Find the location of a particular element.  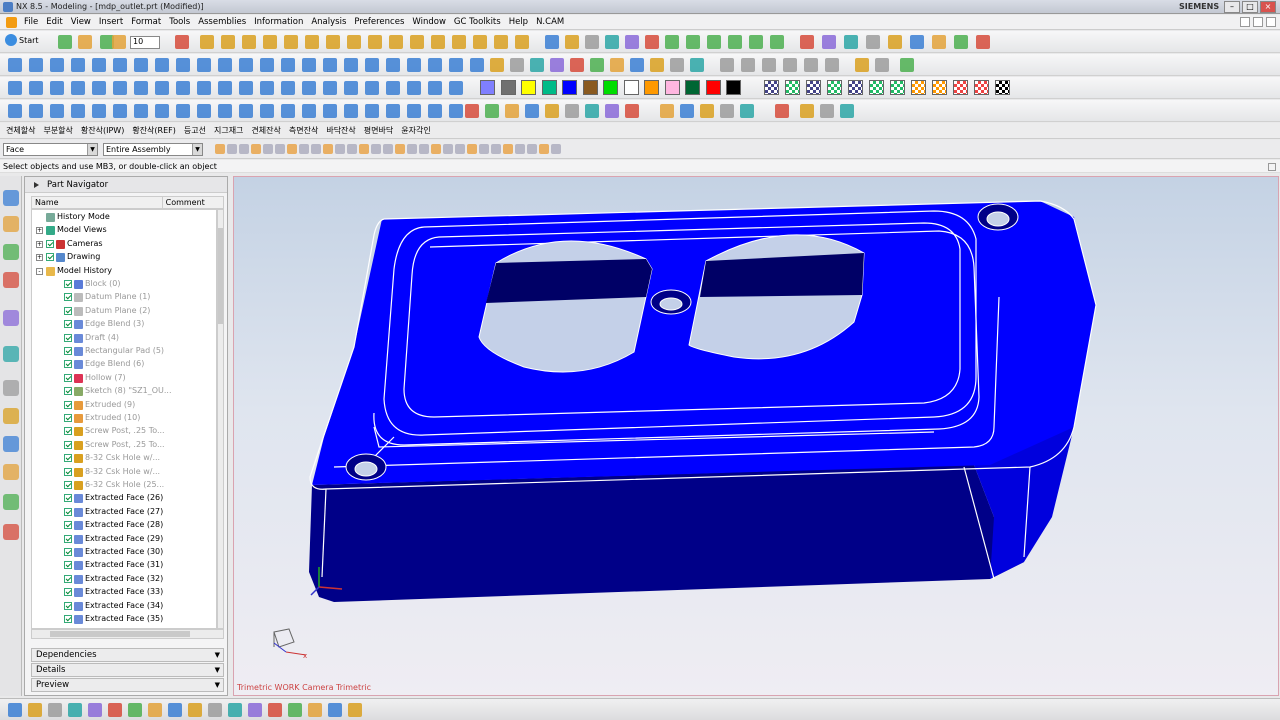

zoom-field: 10 is located at coordinates (145, 42).